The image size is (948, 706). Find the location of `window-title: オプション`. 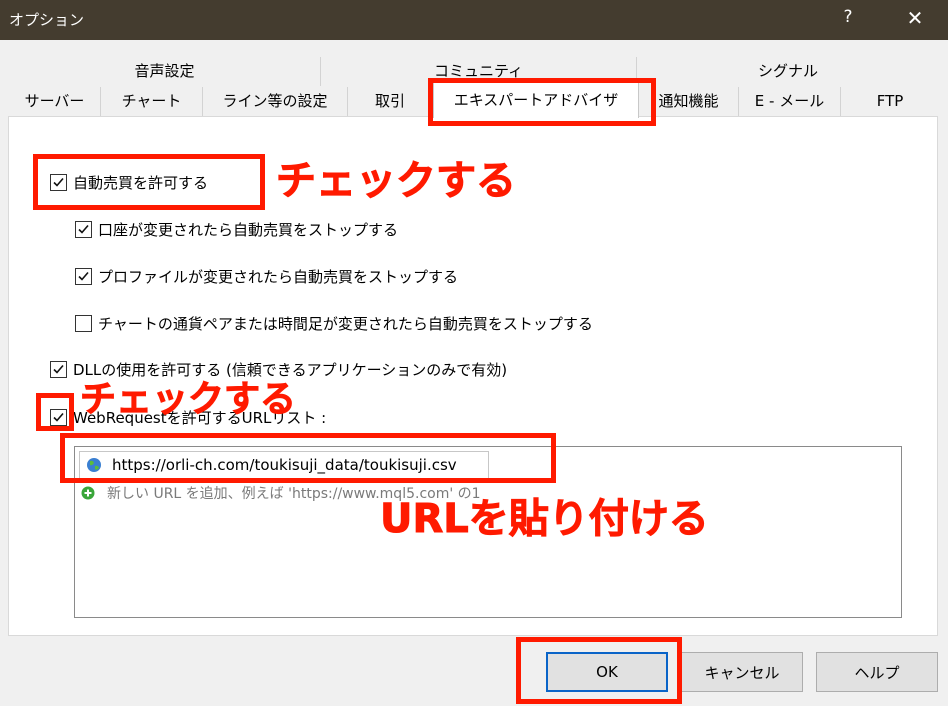

window-title: オプション is located at coordinates (47, 20).